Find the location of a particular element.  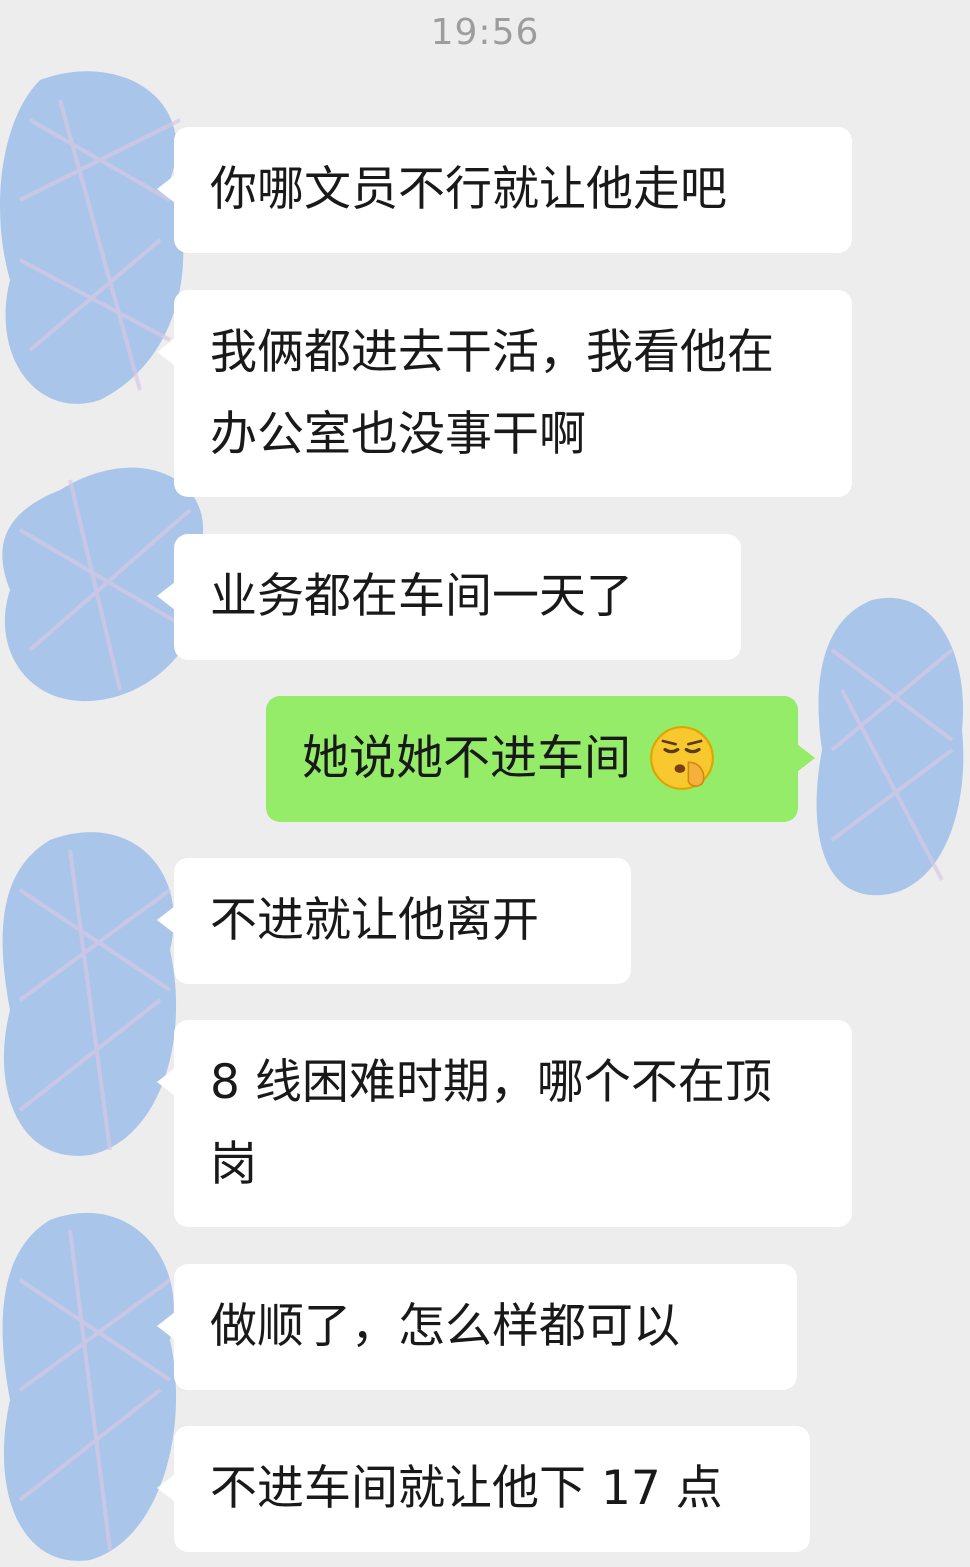

message-bubble: 不进车间就让他下 17 点 is located at coordinates (483, 1489).